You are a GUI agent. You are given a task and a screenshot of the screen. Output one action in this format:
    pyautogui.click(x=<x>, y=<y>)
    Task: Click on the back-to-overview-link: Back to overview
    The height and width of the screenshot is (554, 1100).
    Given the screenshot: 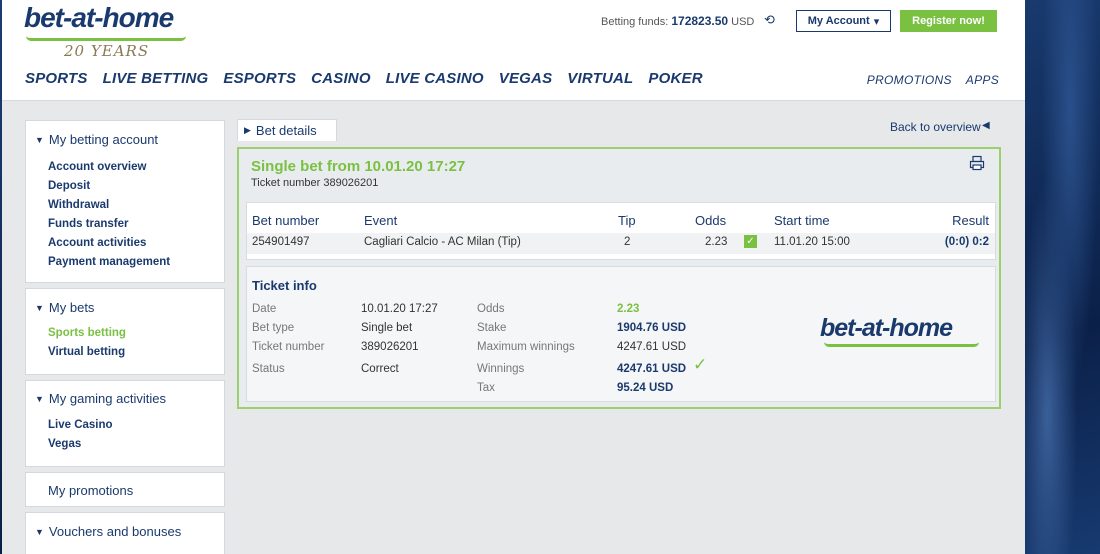 What is the action you would take?
    pyautogui.click(x=935, y=127)
    